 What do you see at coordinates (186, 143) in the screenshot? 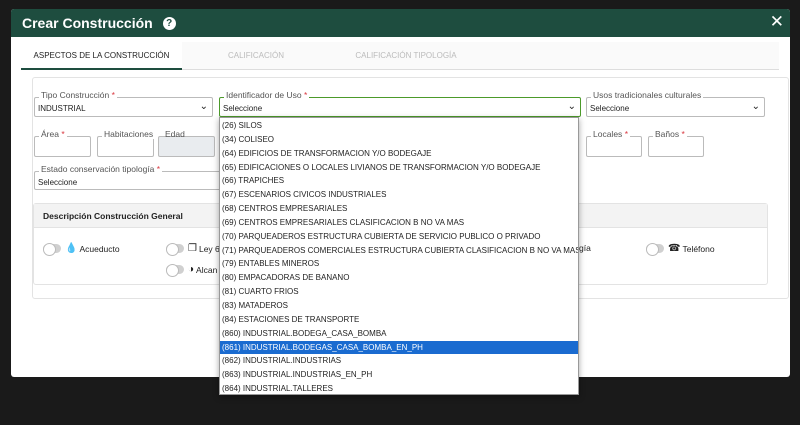
I see `edad-input: Edad` at bounding box center [186, 143].